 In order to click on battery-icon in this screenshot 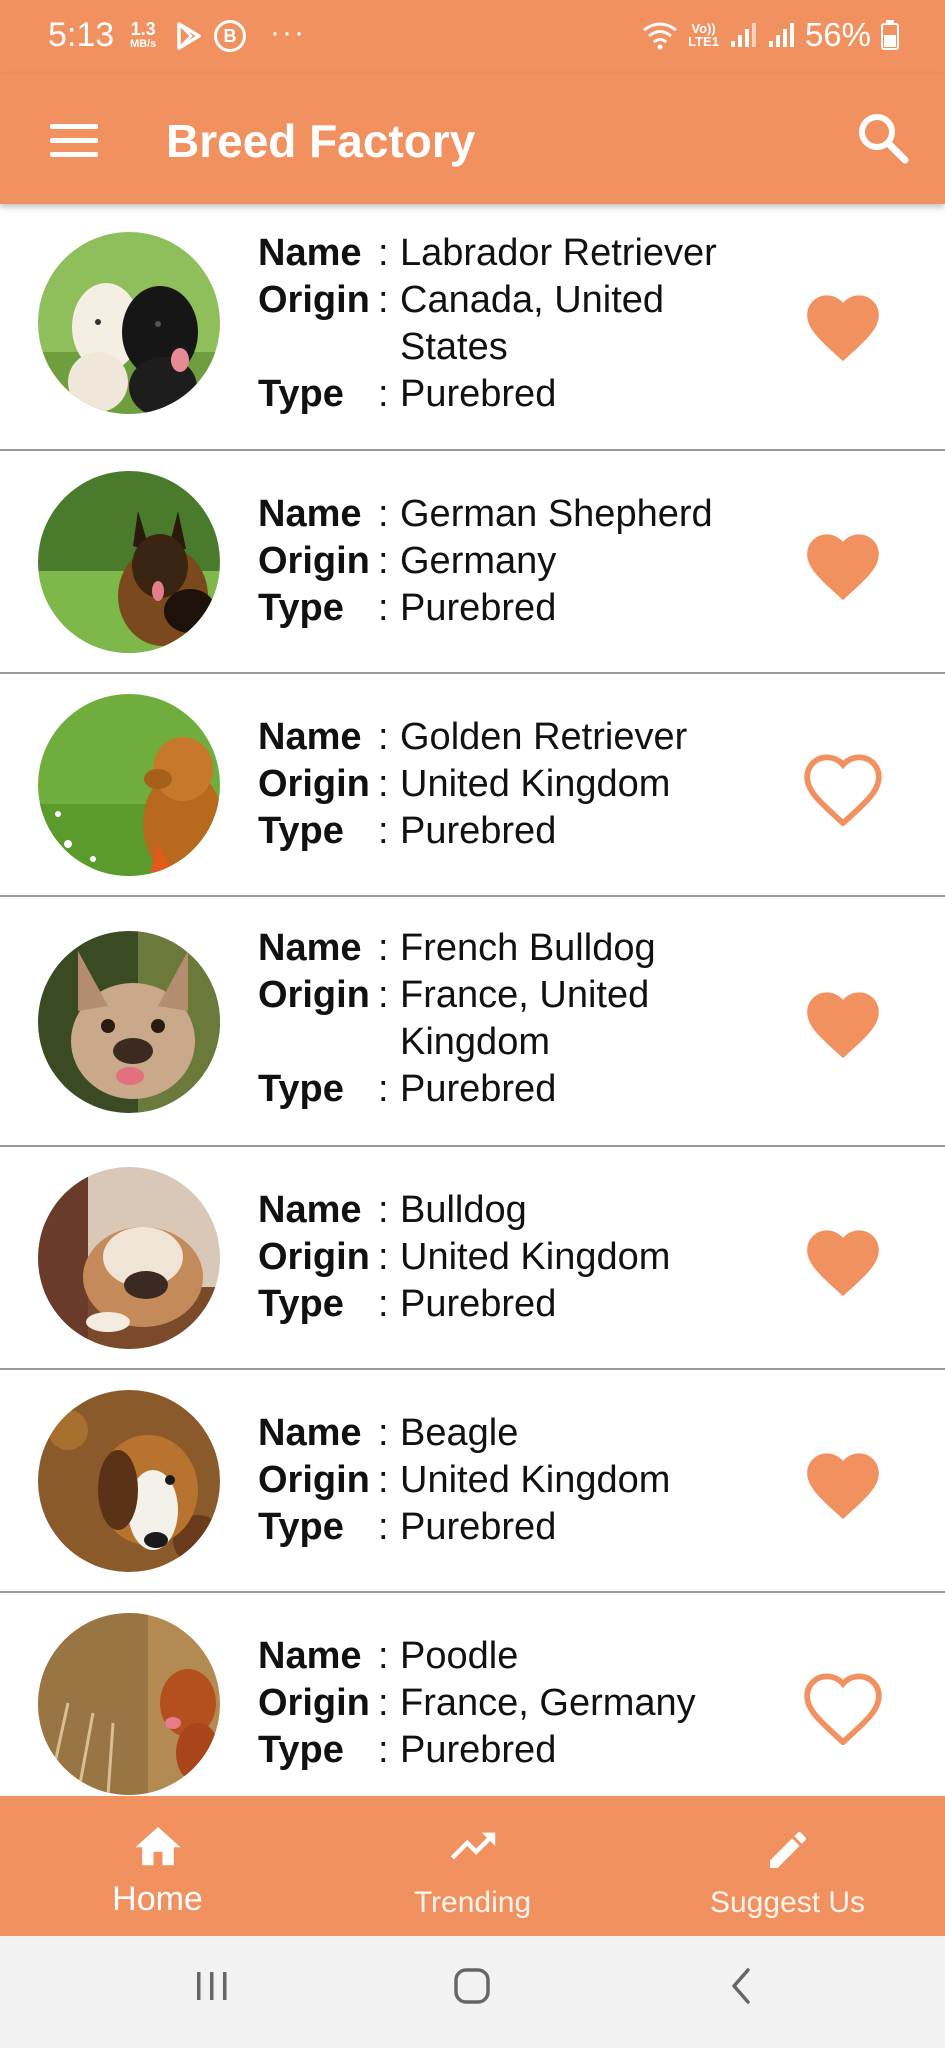, I will do `click(890, 35)`.